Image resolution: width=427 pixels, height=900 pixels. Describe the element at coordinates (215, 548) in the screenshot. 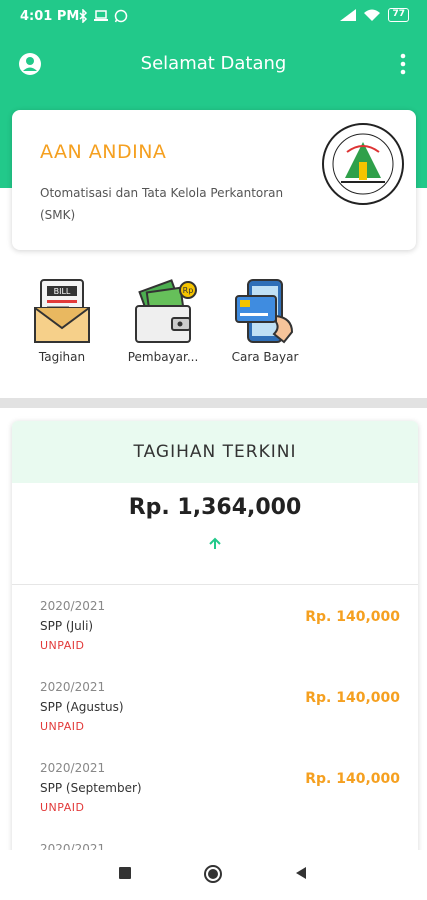

I see `arrow-up-icon` at that location.